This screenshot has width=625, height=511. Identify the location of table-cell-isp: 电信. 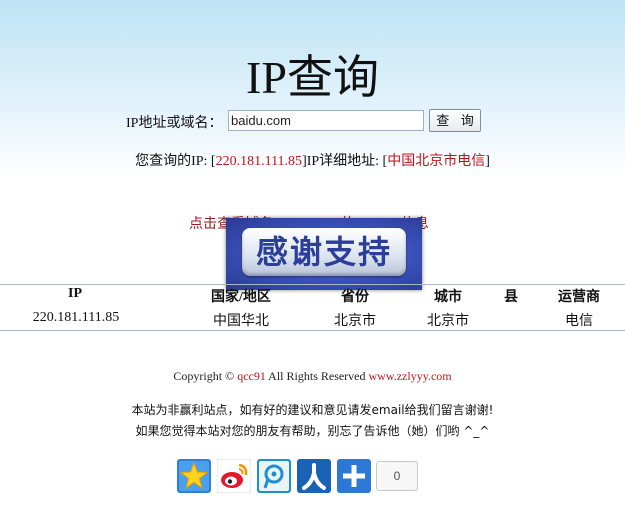
(579, 321).